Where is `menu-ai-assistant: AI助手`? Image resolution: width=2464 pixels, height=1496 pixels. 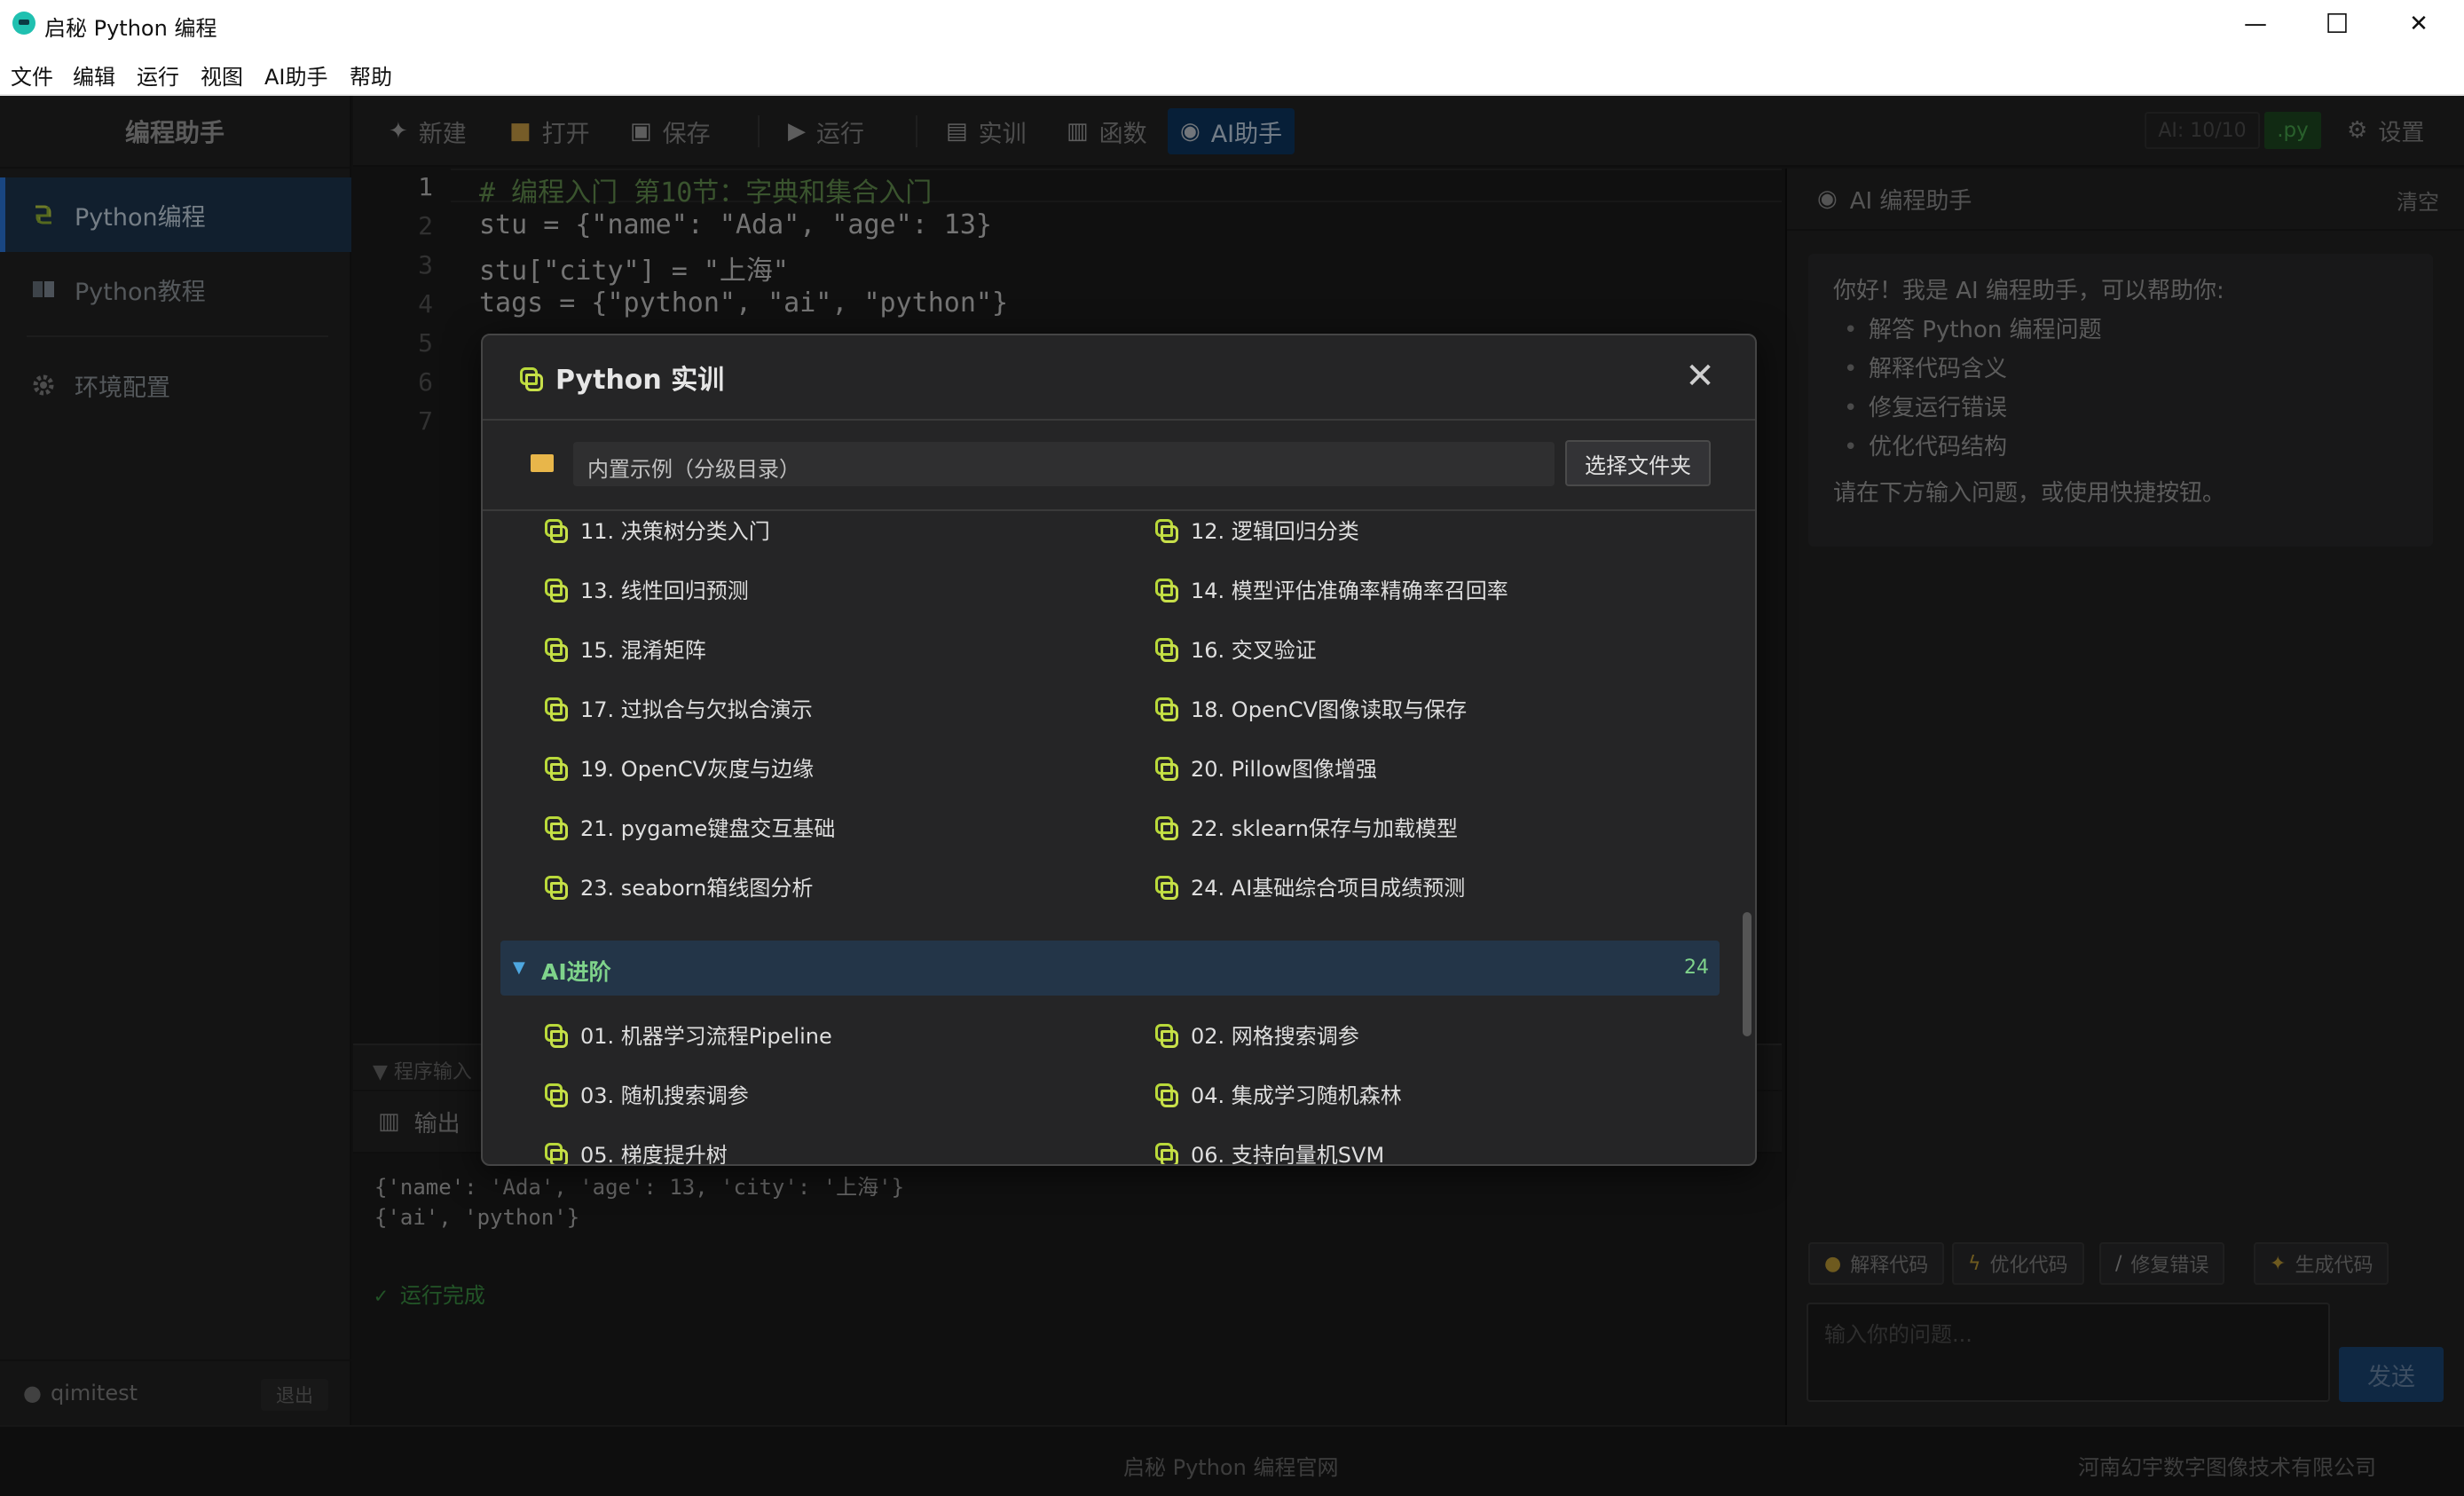 menu-ai-assistant: AI助手 is located at coordinates (296, 75).